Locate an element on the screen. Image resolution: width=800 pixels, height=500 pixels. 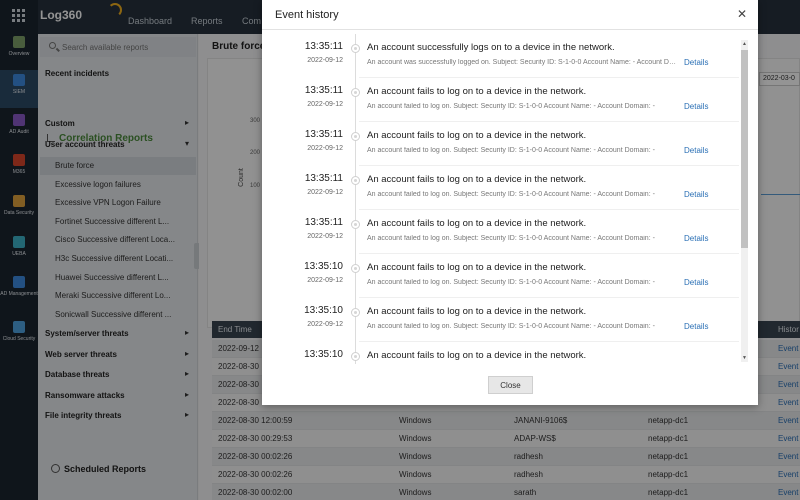
scroll-down-icon: ▼ is located at coordinates (744, 358).